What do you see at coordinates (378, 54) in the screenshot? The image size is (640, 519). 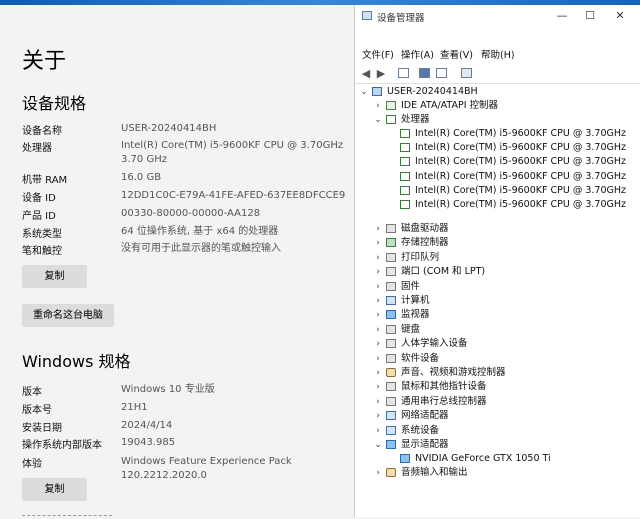 I see `menu-file: 文件(F)` at bounding box center [378, 54].